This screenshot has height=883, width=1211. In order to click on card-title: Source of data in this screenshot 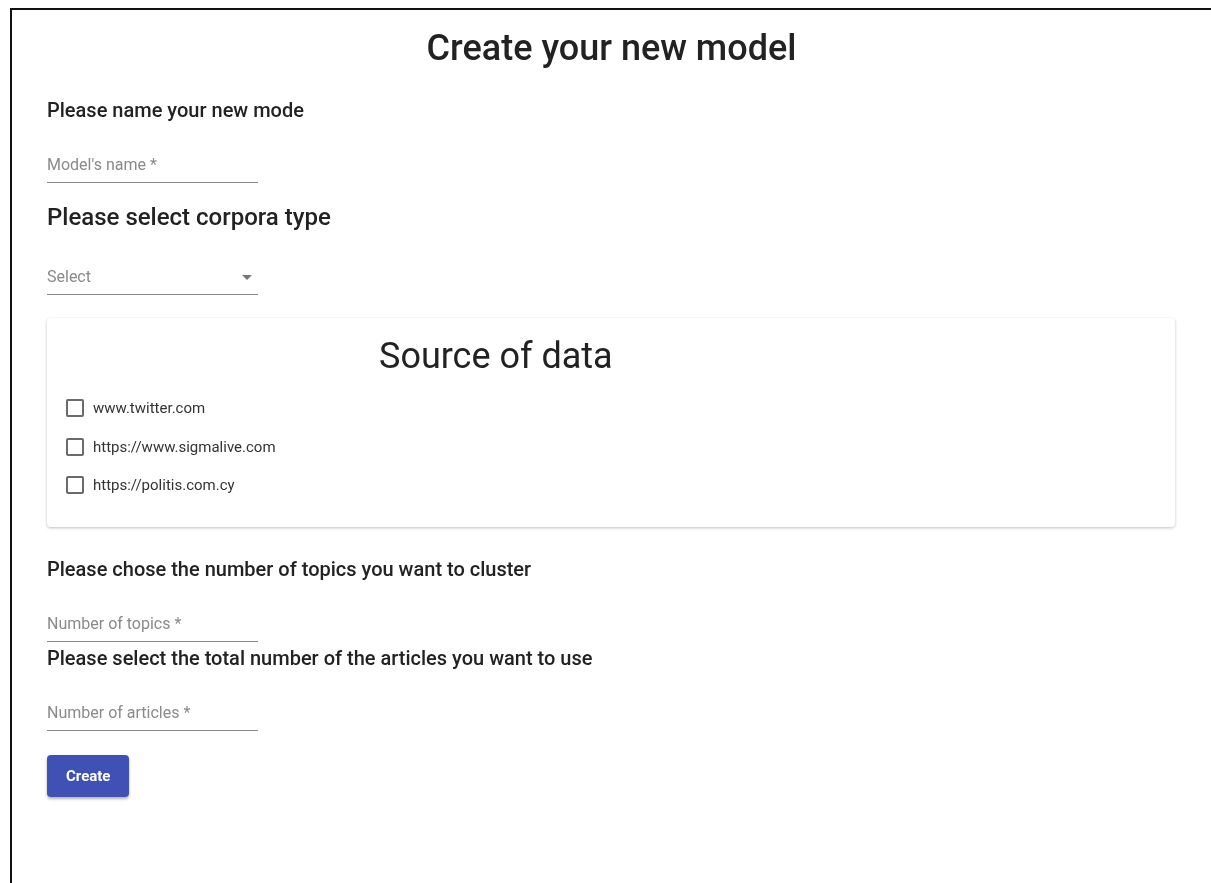, I will do `click(496, 356)`.